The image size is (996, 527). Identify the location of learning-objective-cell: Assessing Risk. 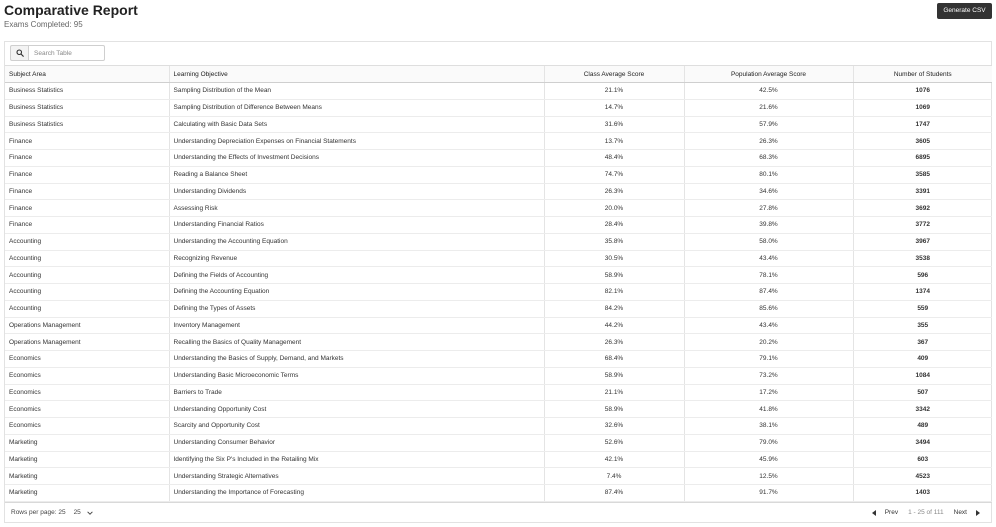
(356, 208).